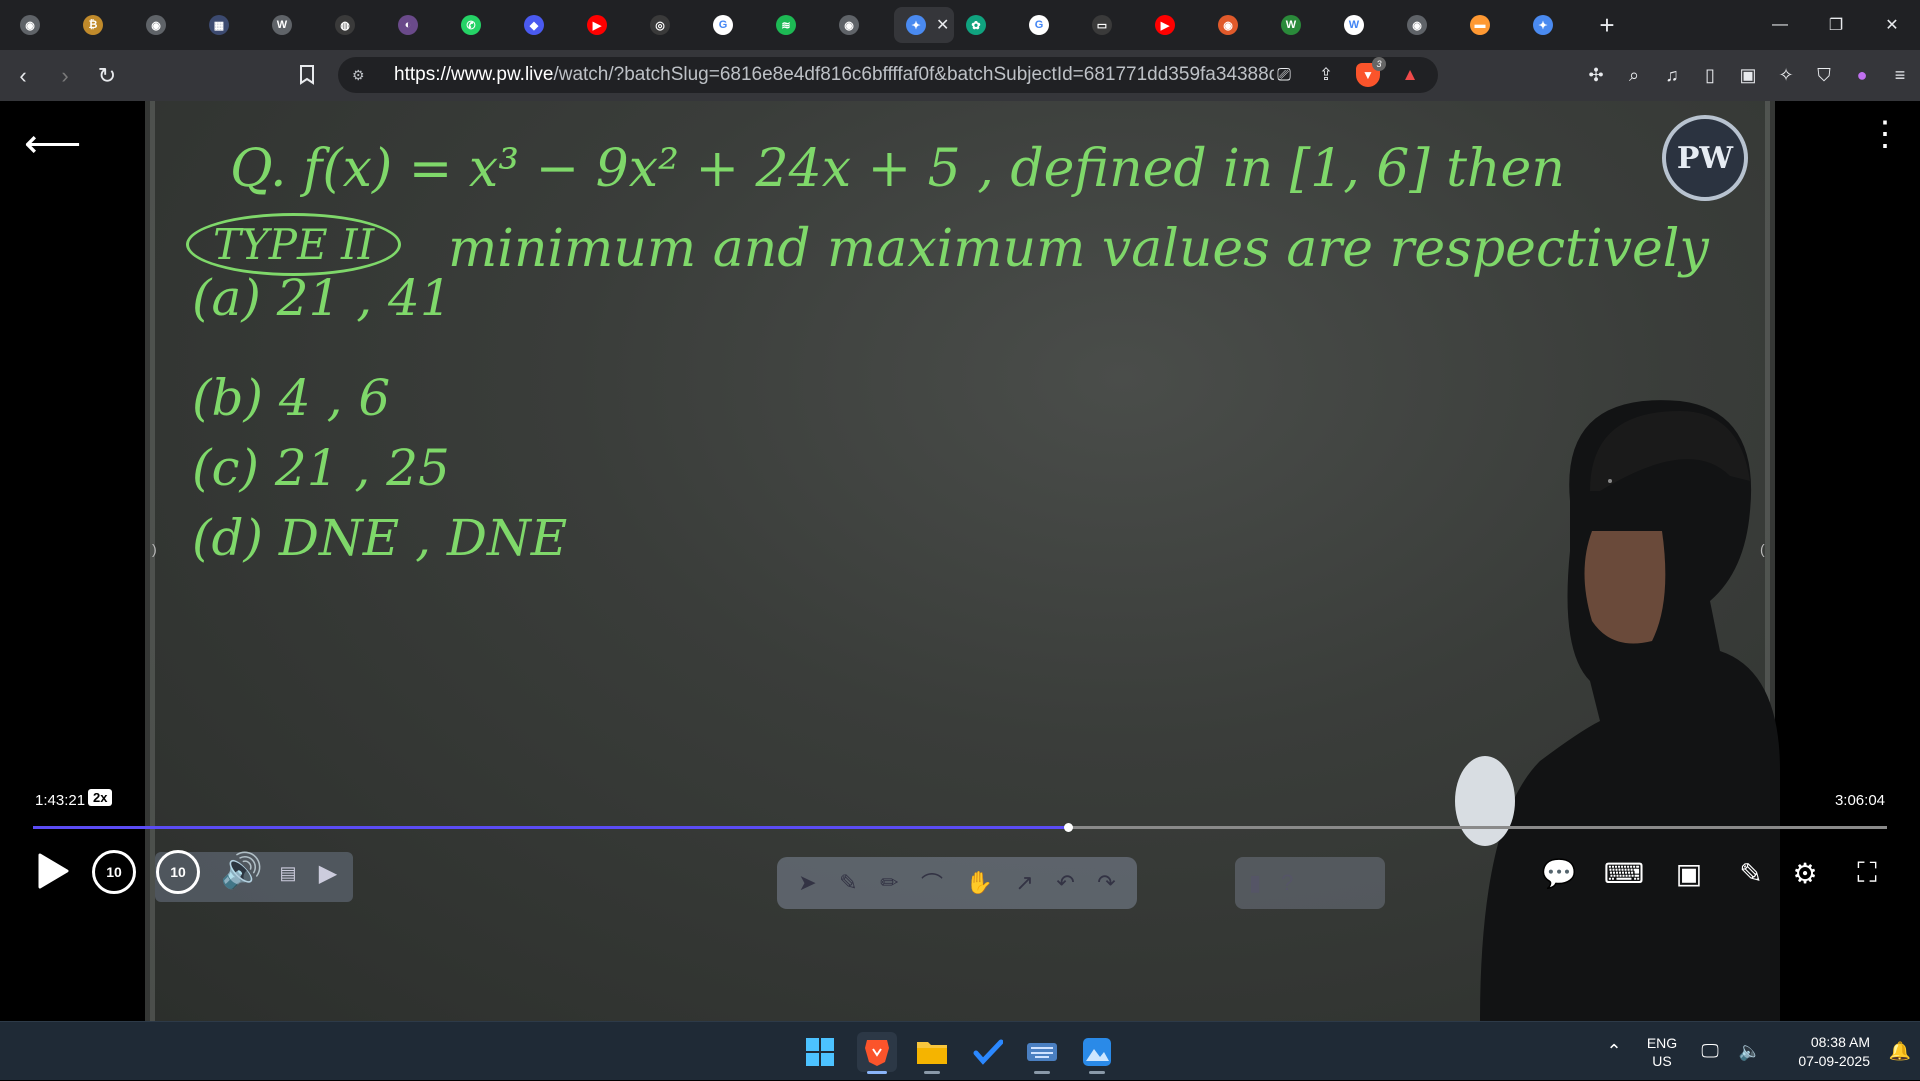 This screenshot has width=1920, height=1081. Describe the element at coordinates (1867, 873) in the screenshot. I see `fullscreen-icon: ⛶` at that location.